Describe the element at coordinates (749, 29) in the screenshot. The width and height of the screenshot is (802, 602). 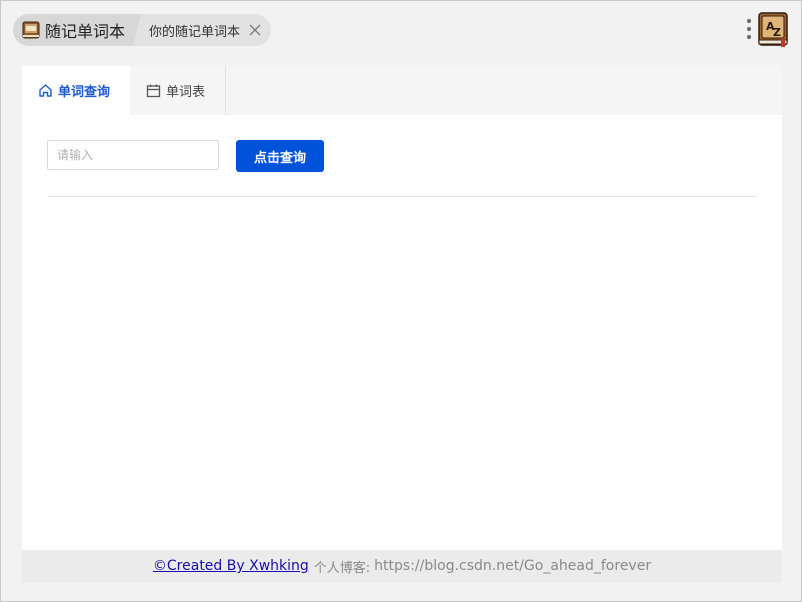
I see `kebab-menu-icon` at that location.